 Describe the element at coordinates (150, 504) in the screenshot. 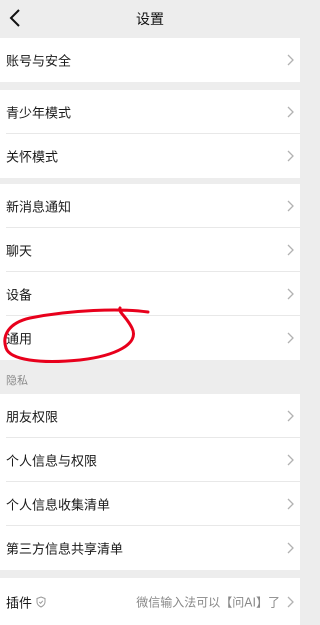

I see `settings-item-info-collection-list: 个人信息收集清单` at that location.